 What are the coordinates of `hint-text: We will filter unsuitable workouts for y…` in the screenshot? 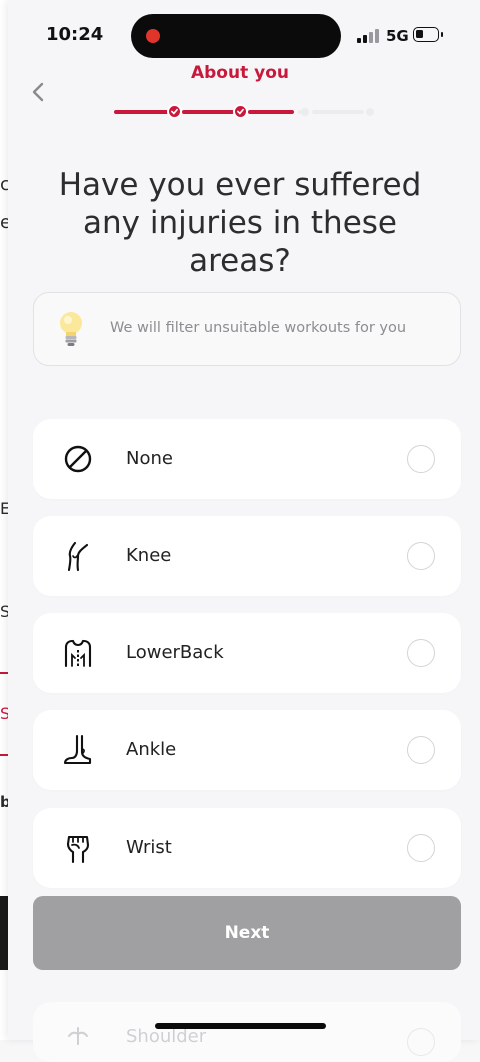 It's located at (258, 328).